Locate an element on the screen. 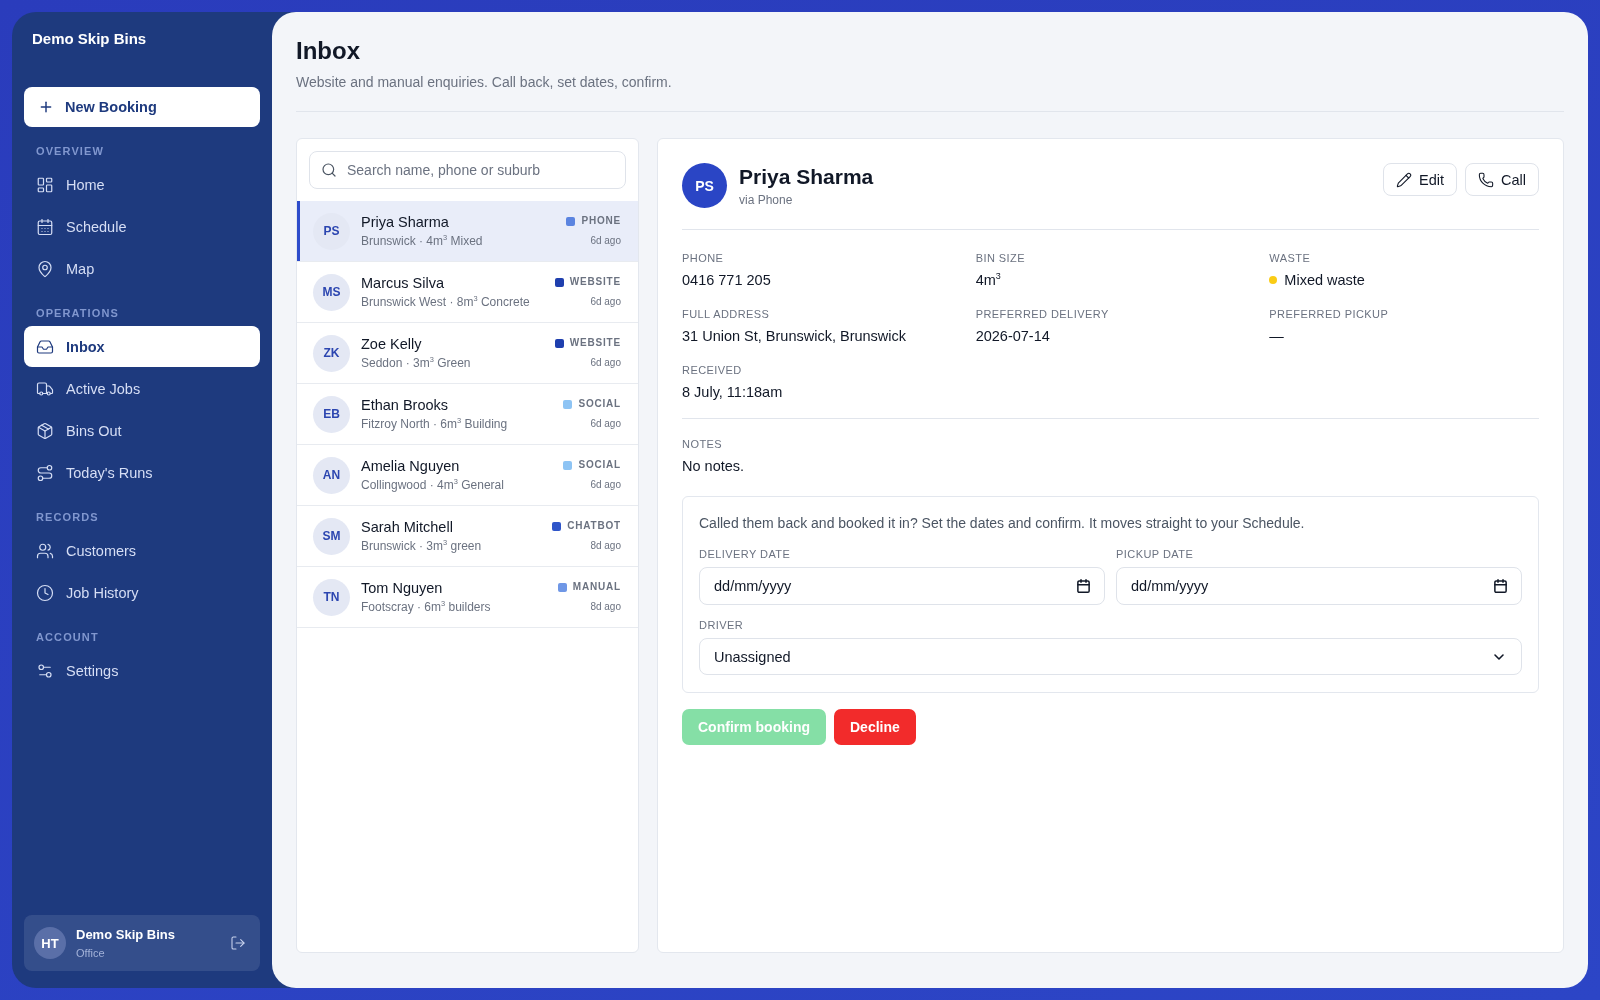 This screenshot has height=1000, width=1600. field-label: FULL ADDRESS is located at coordinates (726, 314).